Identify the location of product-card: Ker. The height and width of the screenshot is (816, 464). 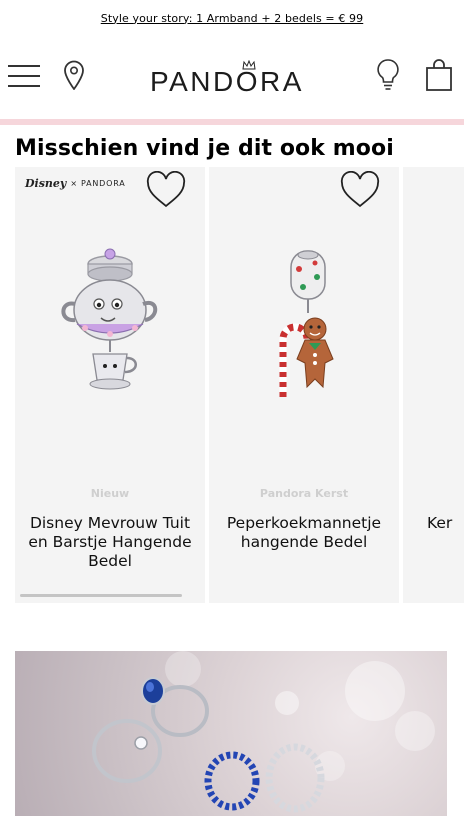
(433, 385).